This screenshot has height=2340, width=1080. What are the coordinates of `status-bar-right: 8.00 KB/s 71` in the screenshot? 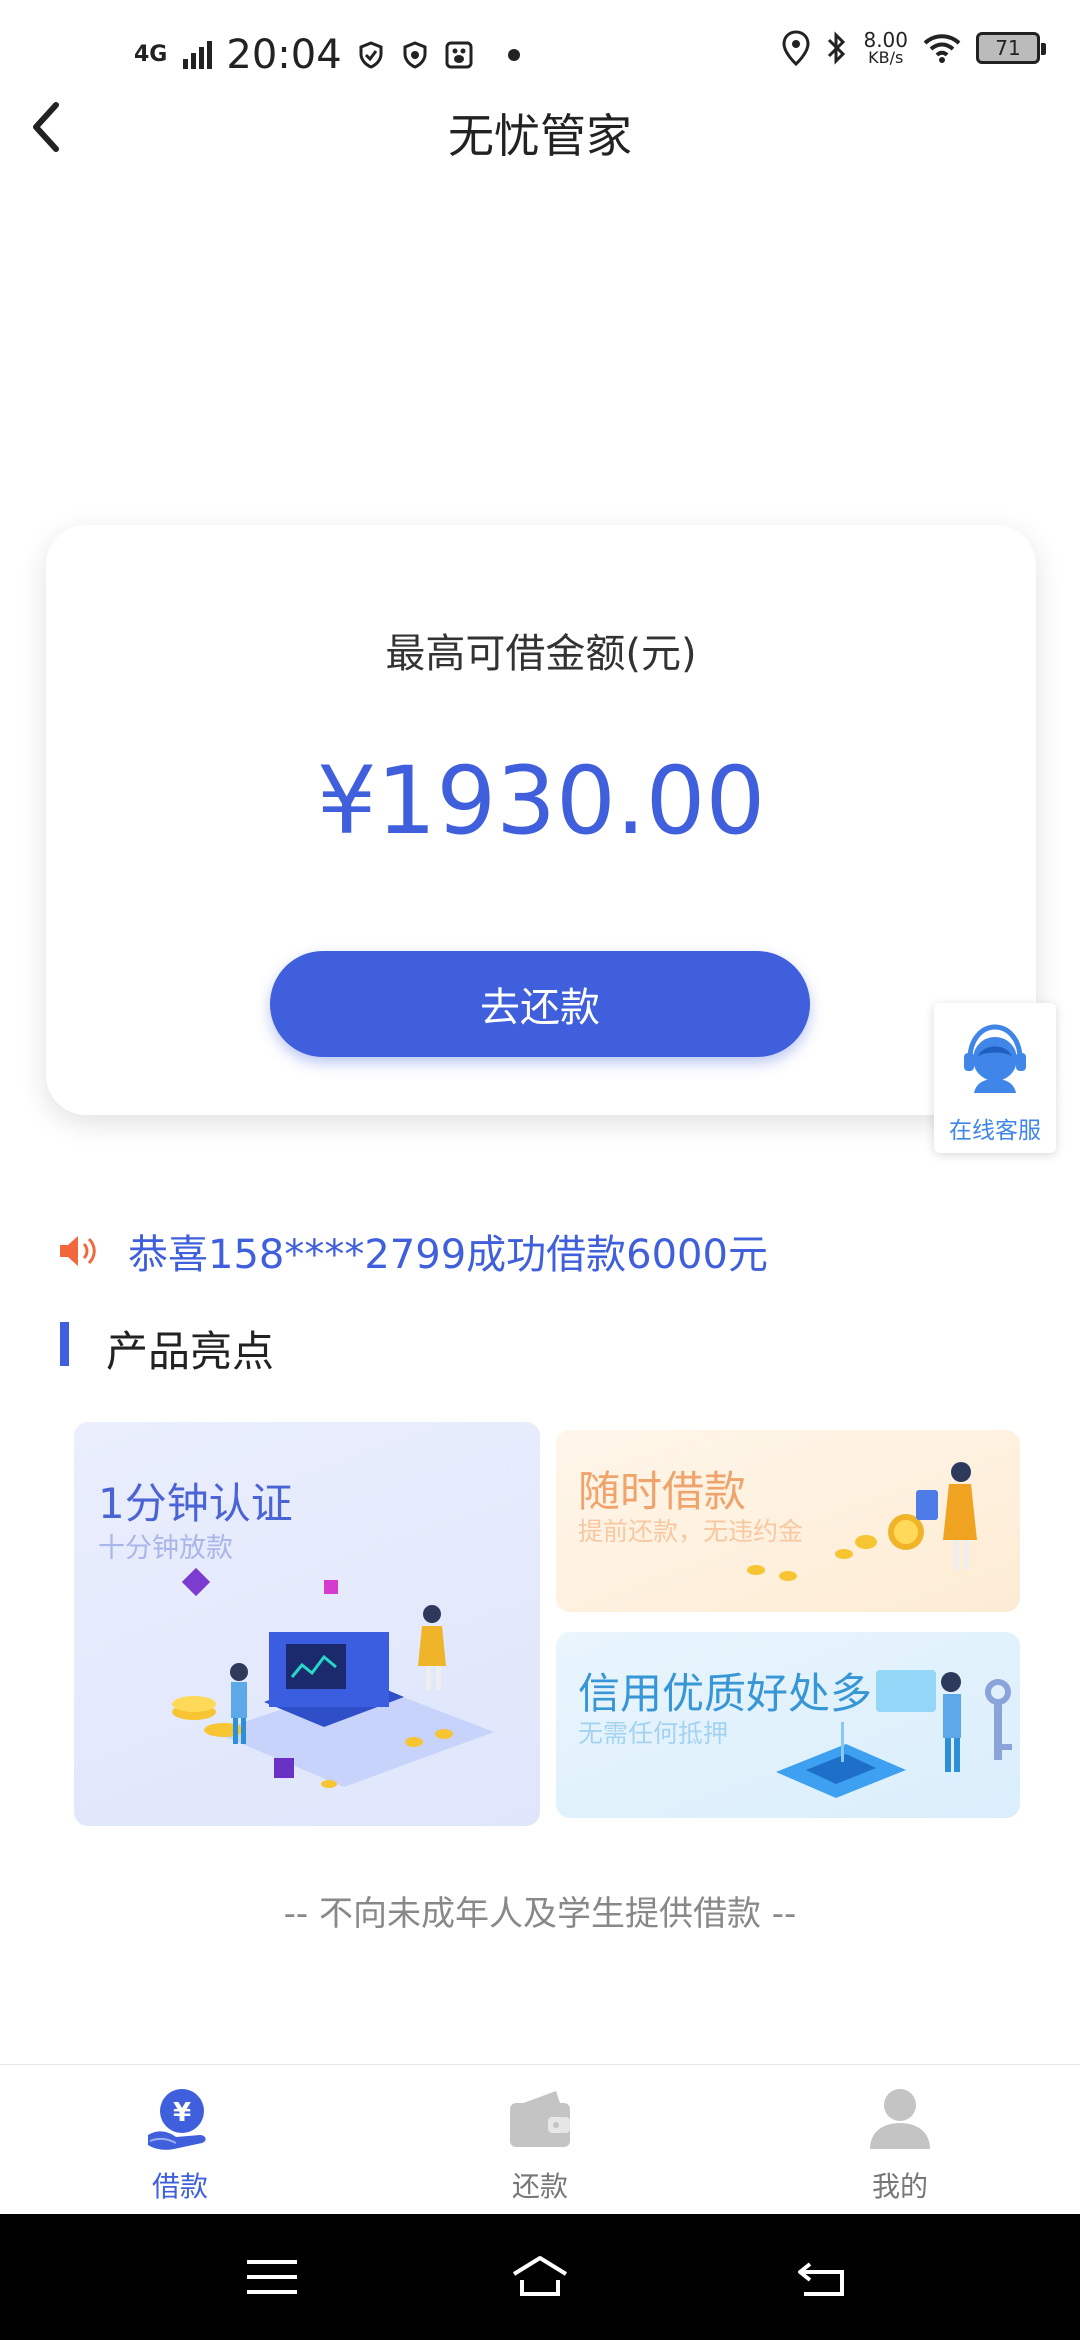 It's located at (913, 48).